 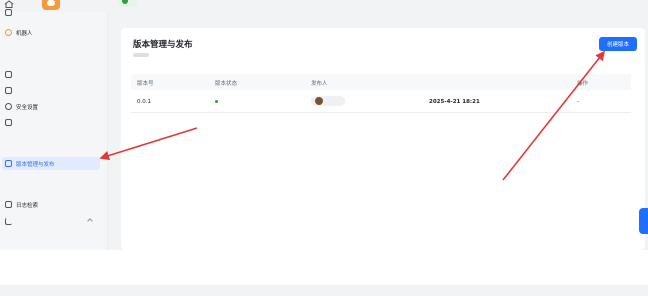 What do you see at coordinates (8, 12) in the screenshot?
I see `grid-icon` at bounding box center [8, 12].